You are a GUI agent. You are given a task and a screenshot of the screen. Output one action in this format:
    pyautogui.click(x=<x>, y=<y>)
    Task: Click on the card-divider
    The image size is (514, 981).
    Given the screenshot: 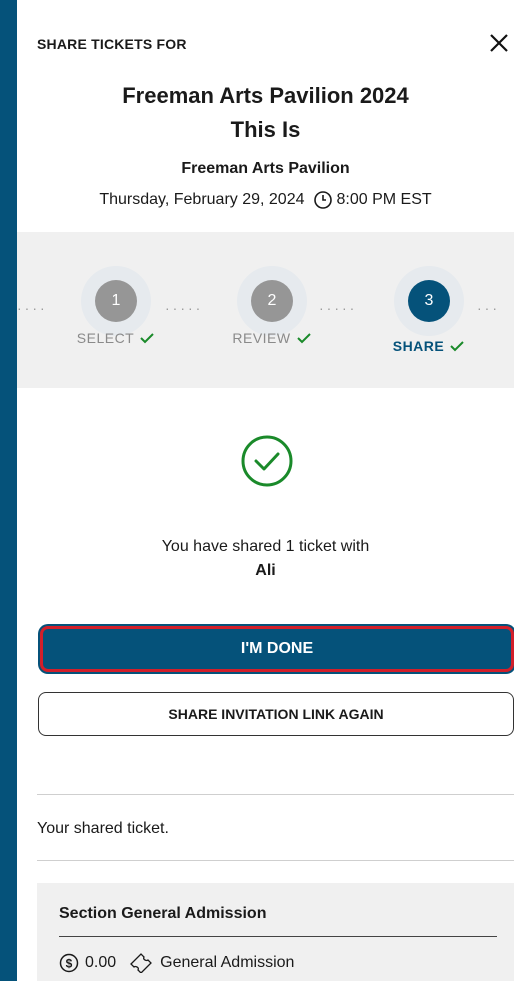 What is the action you would take?
    pyautogui.click(x=278, y=936)
    